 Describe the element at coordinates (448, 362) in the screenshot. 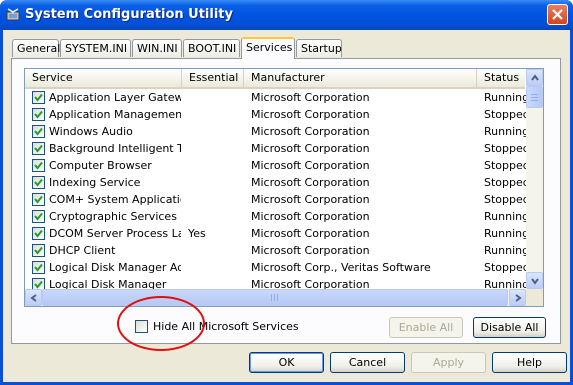

I see `apply-button: Apply` at that location.